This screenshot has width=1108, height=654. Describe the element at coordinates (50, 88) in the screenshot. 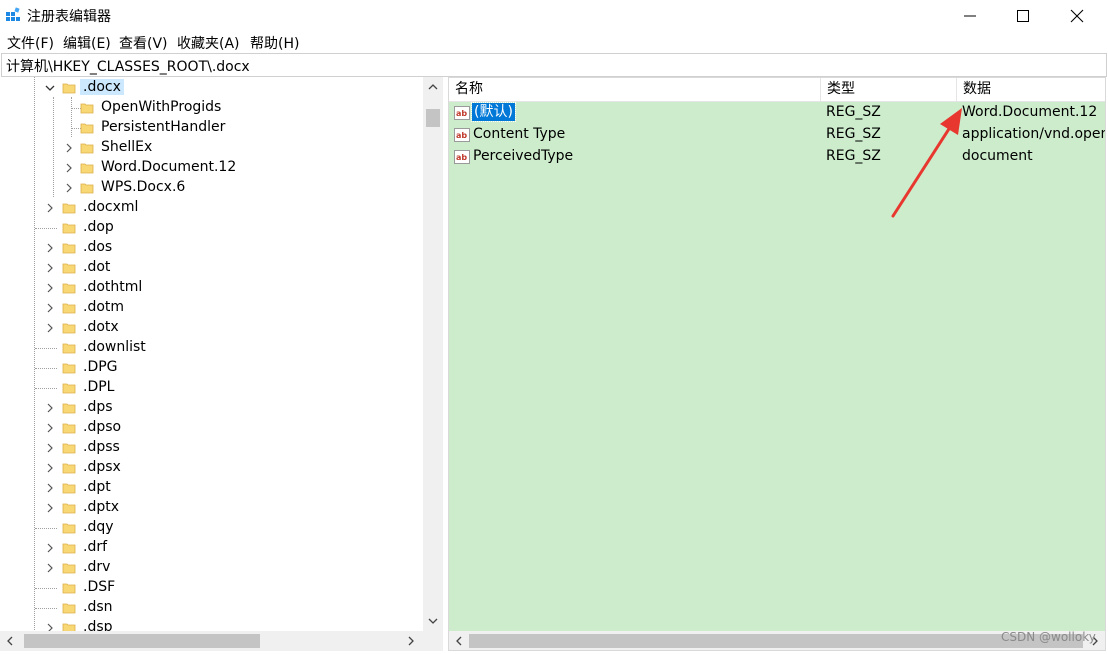

I see `chevron-down-icon` at that location.